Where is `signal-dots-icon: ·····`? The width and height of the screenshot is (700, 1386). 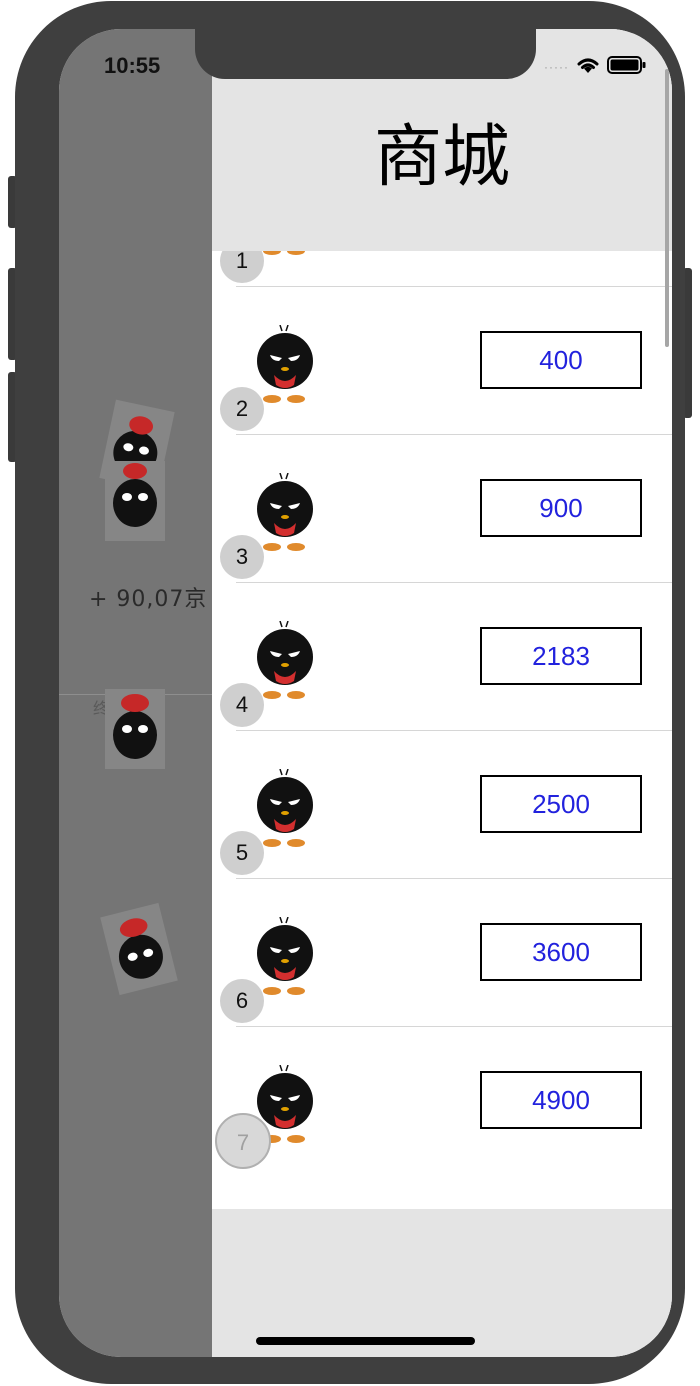 signal-dots-icon: ····· is located at coordinates (556, 67).